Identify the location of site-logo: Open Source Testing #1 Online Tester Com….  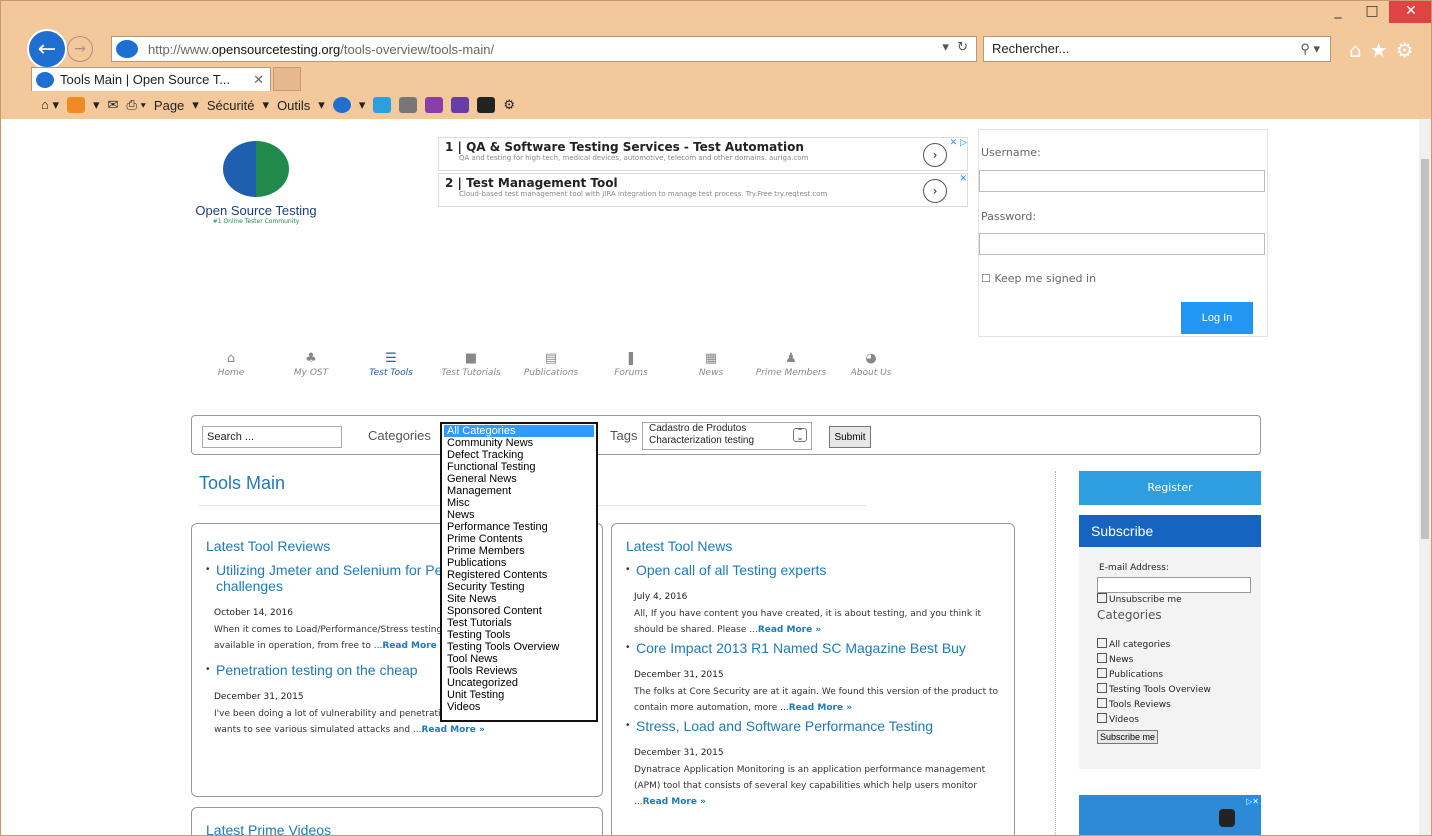
(256, 183).